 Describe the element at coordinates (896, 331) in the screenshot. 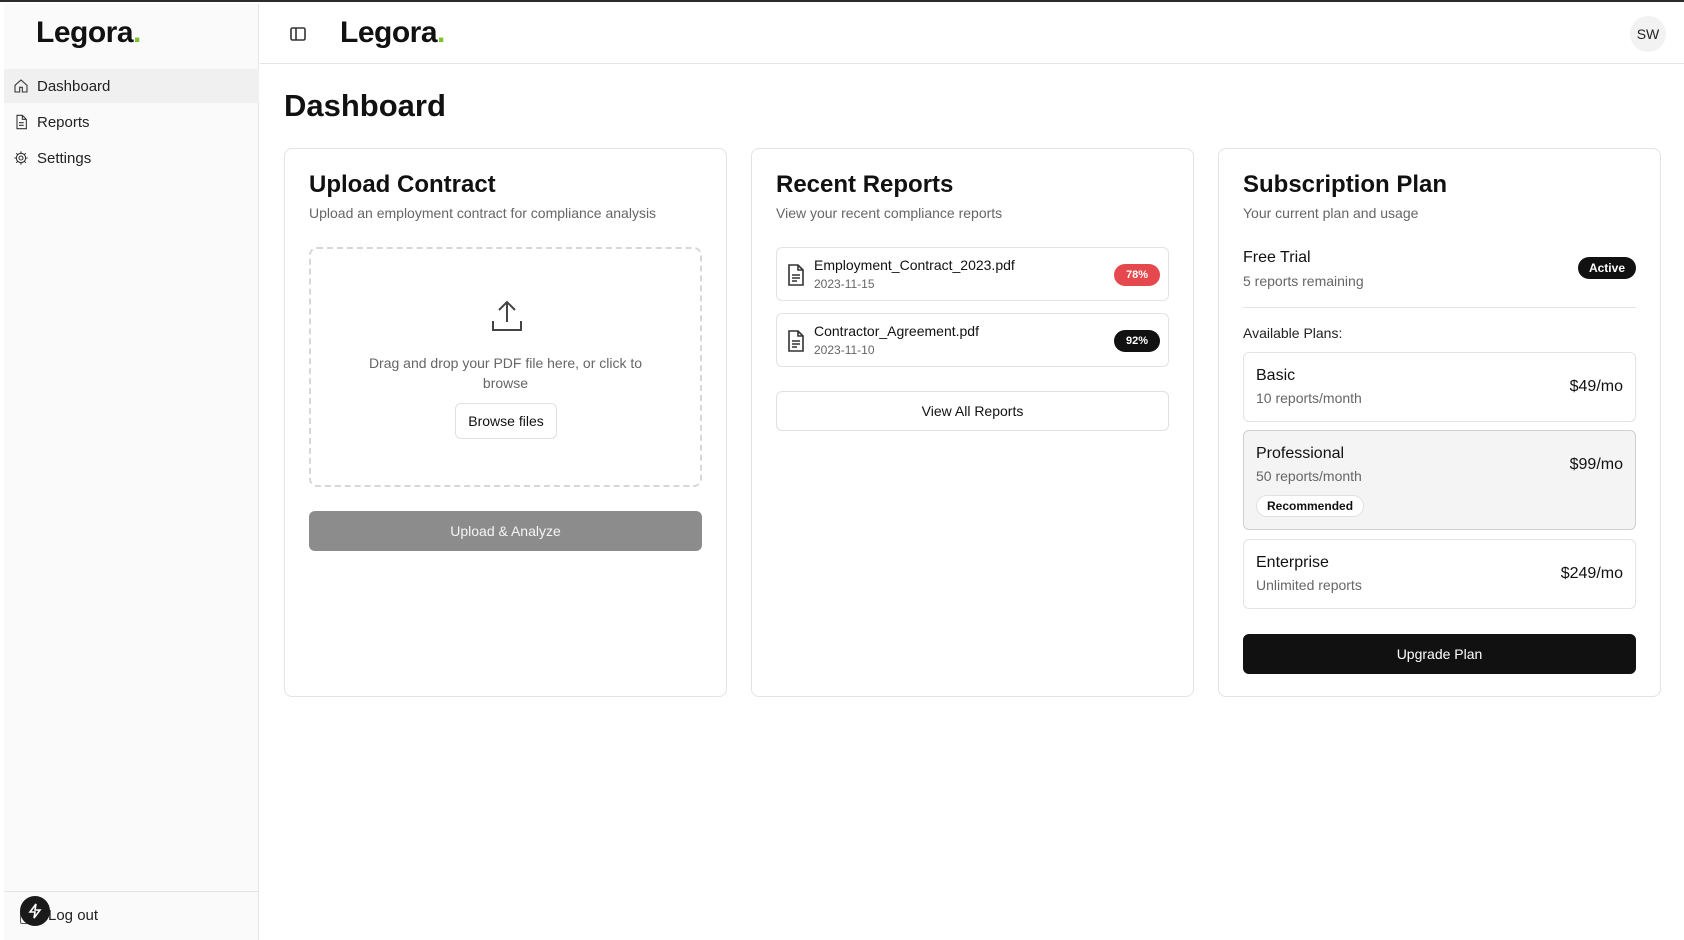

I see `report-filename: Contractor_Agreement.pdf` at that location.